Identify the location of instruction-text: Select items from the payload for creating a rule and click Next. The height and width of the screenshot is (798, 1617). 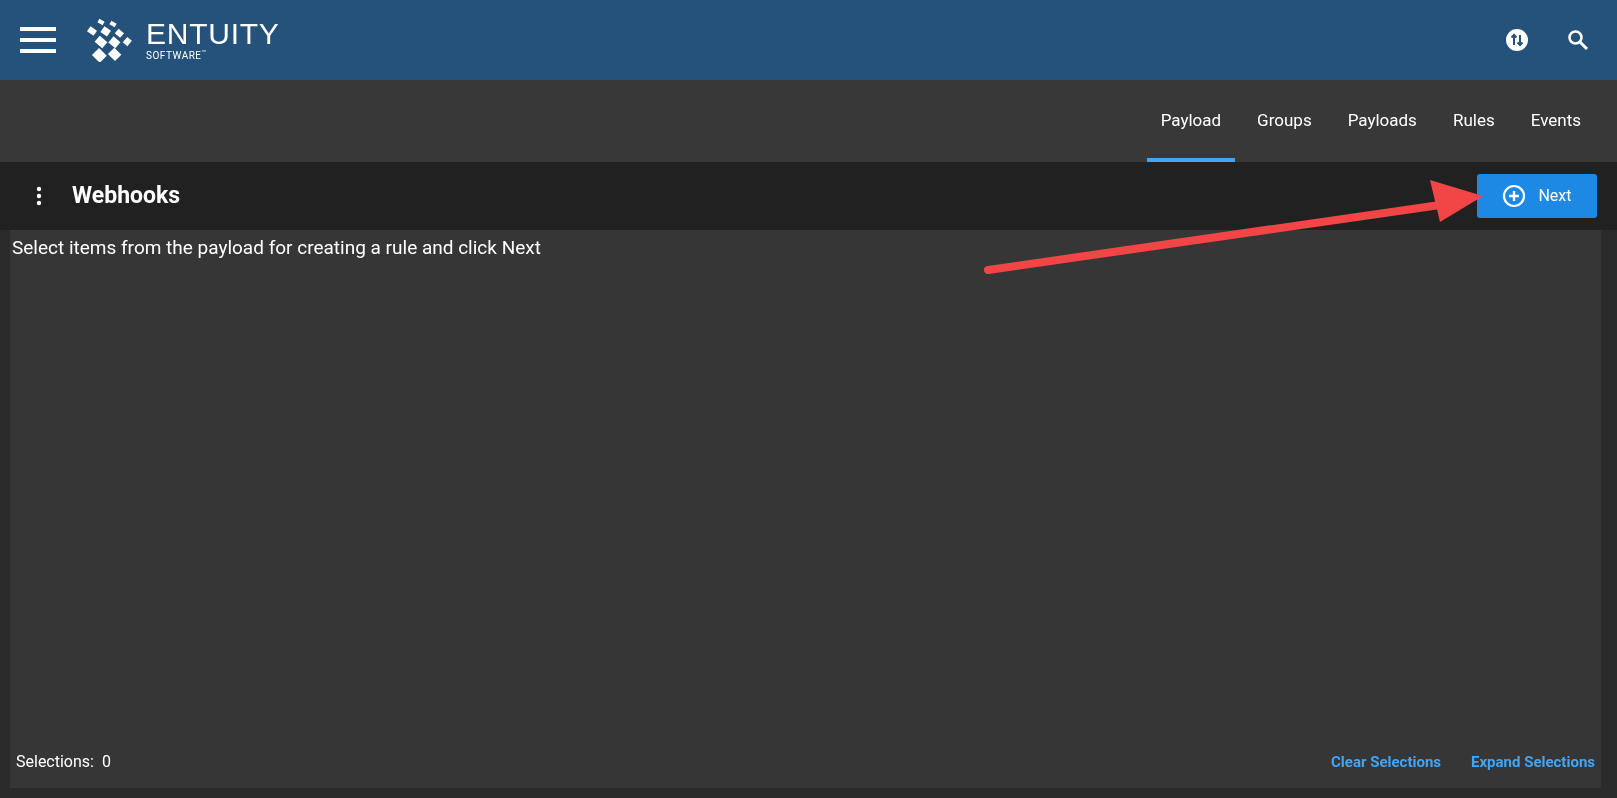
(276, 248).